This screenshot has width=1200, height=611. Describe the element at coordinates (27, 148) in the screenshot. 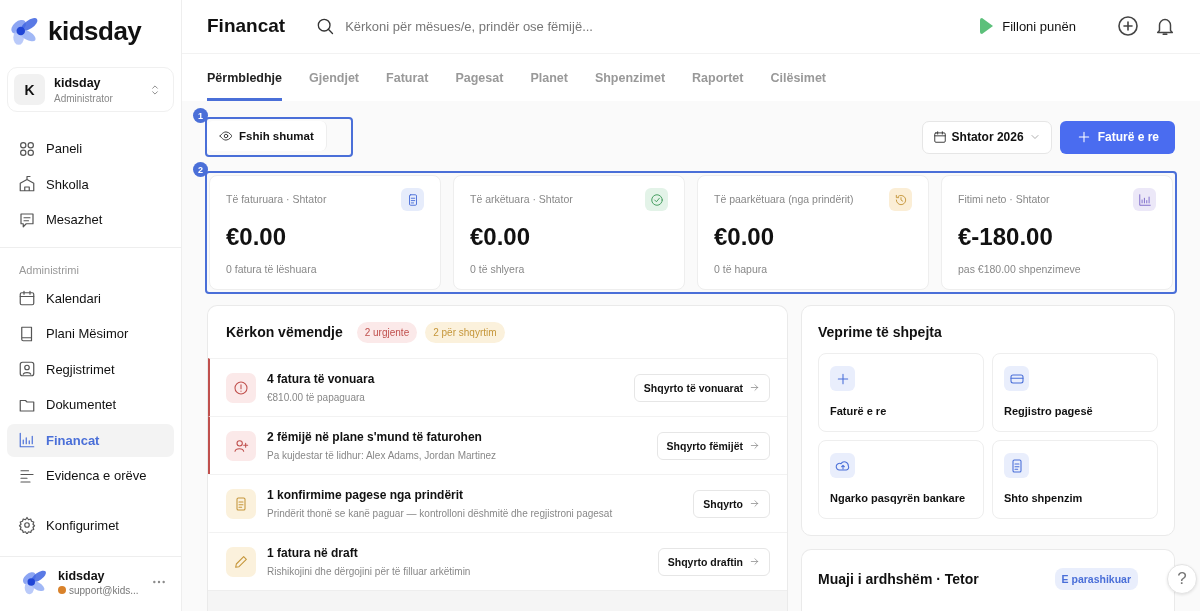

I see `grid-icon` at that location.